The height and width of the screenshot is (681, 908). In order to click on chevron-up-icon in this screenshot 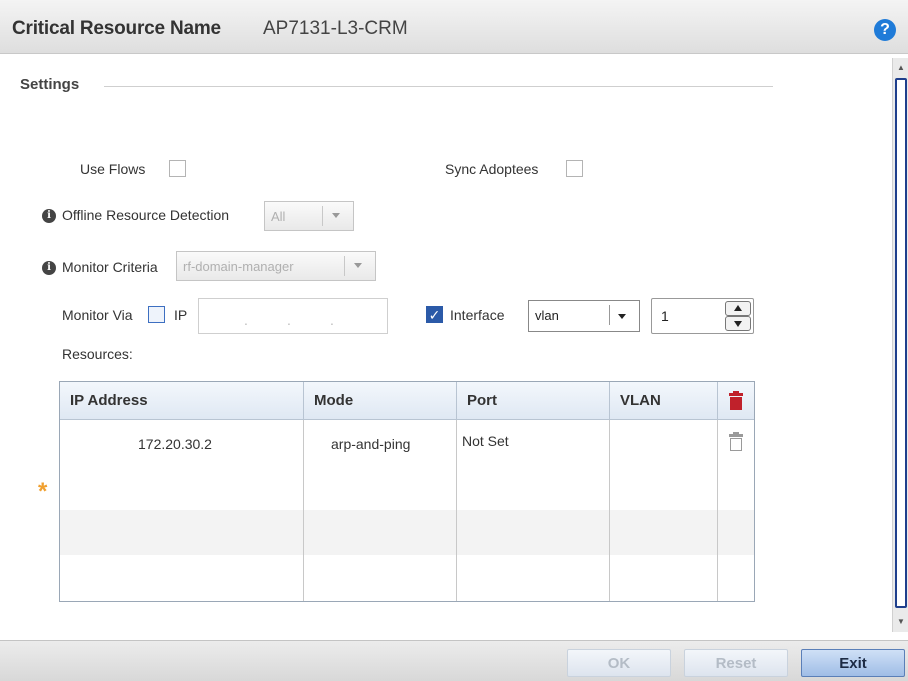, I will do `click(738, 308)`.